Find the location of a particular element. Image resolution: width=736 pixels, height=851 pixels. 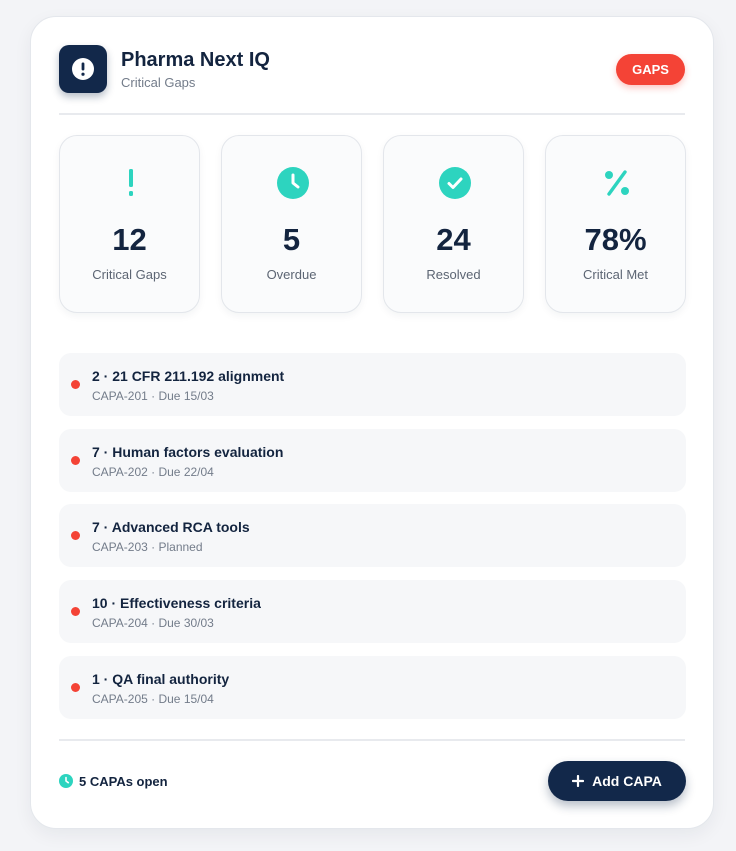

item-subtitle: CAPA-204 · Due 30/03 is located at coordinates (153, 623).